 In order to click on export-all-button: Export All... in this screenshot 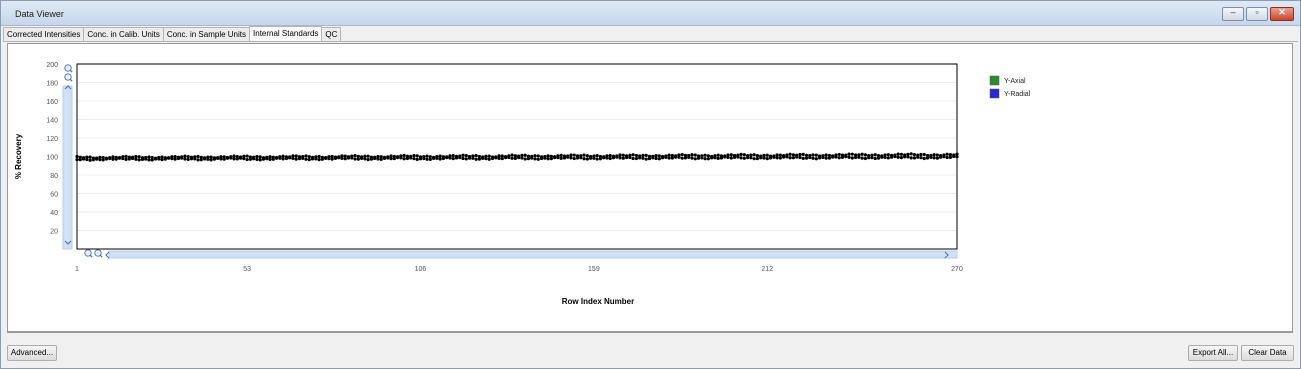, I will do `click(1213, 353)`.